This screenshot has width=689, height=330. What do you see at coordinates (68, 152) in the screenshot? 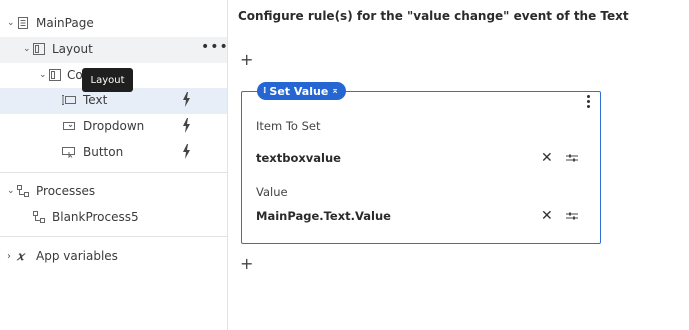
I see `button-icon` at bounding box center [68, 152].